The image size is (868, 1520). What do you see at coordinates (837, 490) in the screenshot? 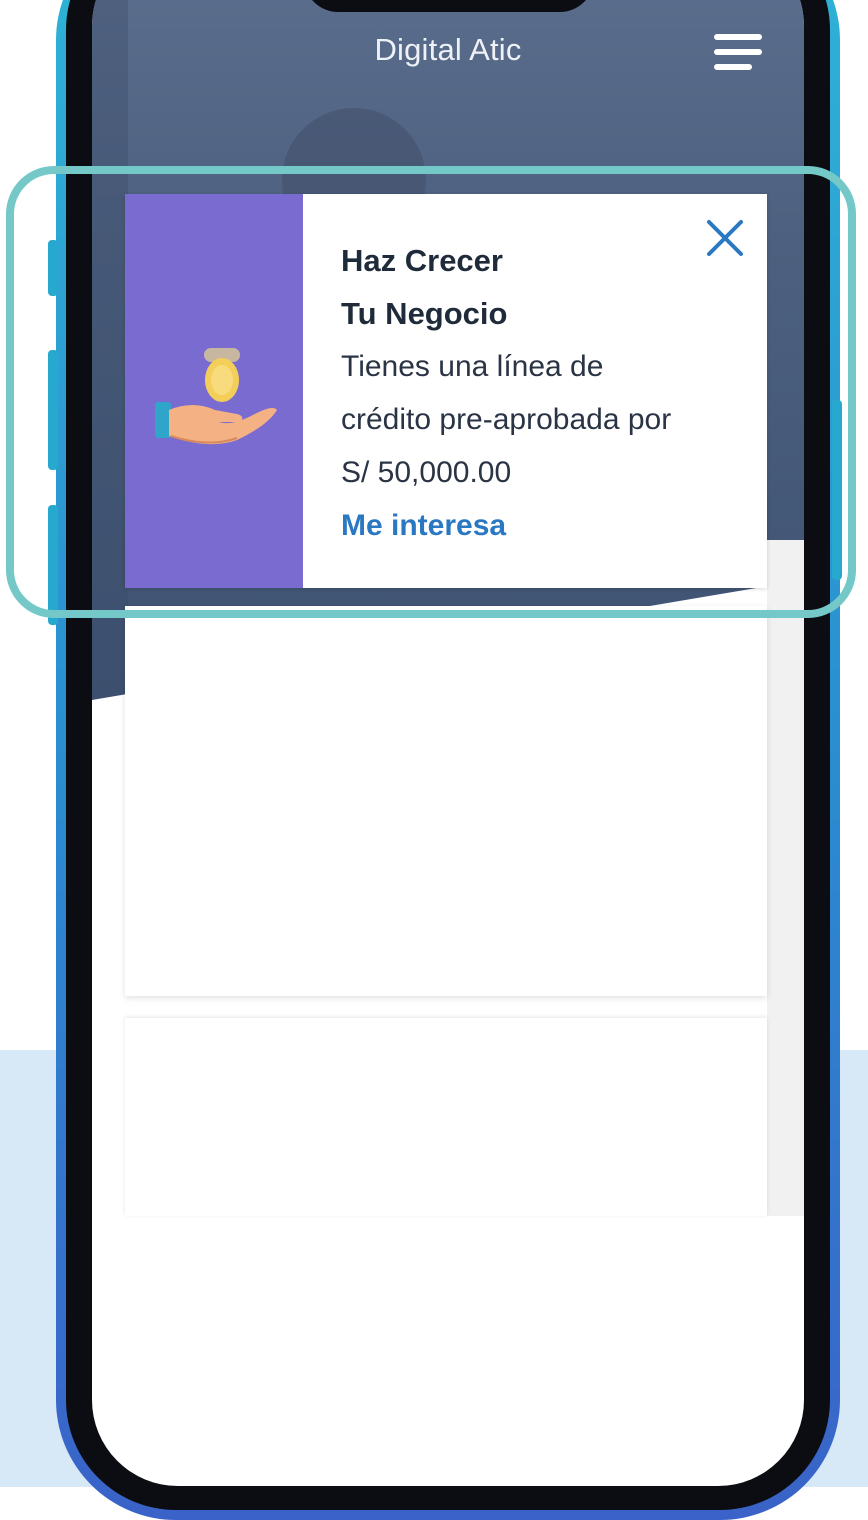
I see `phone-power-button` at bounding box center [837, 490].